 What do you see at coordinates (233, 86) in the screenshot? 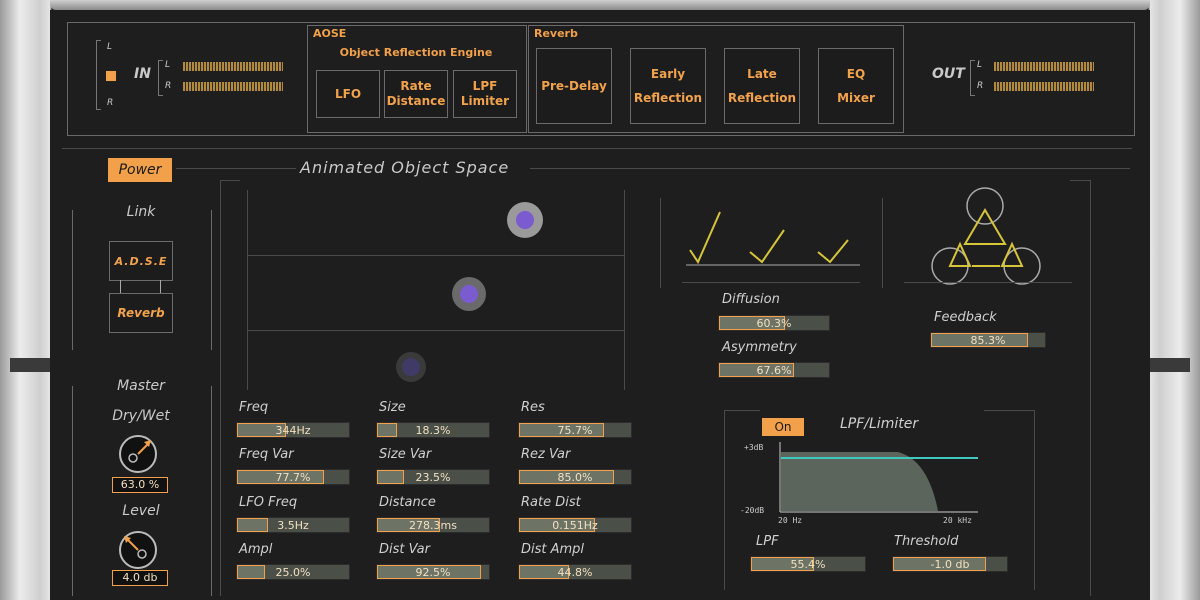
I see `input-meter-right` at bounding box center [233, 86].